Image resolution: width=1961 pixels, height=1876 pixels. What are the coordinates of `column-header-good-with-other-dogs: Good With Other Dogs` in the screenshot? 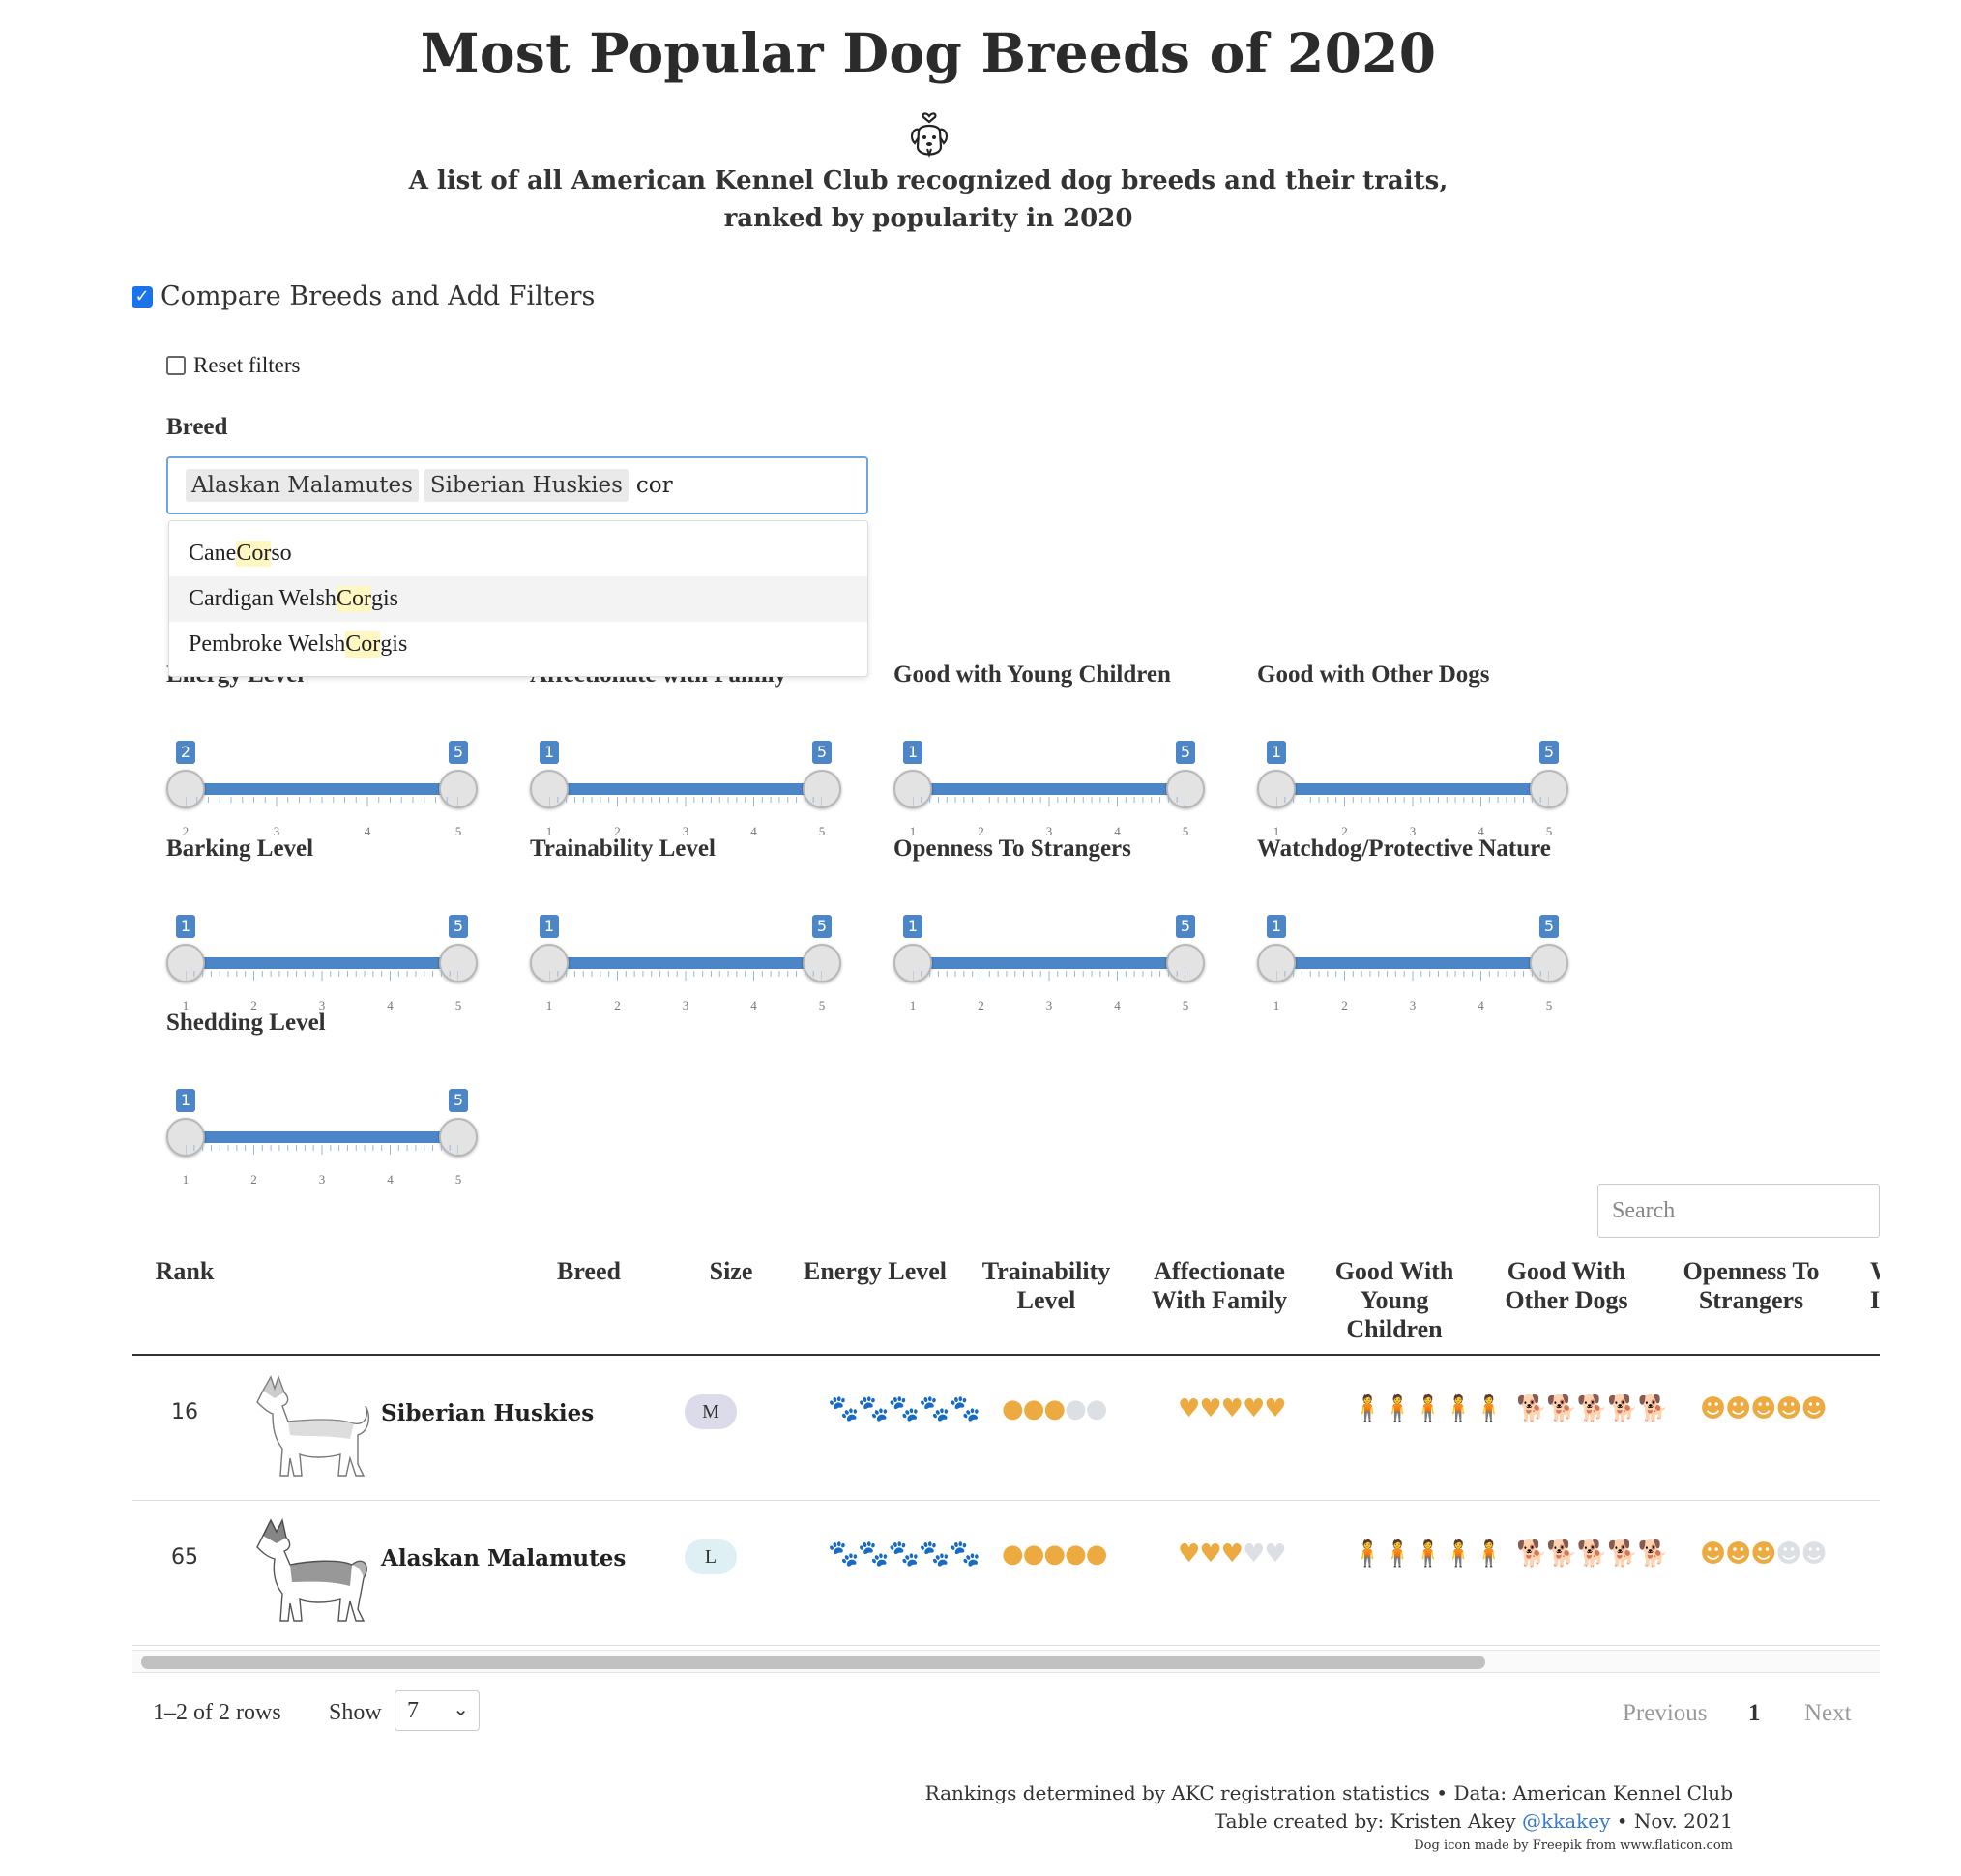 It's located at (1566, 1286).